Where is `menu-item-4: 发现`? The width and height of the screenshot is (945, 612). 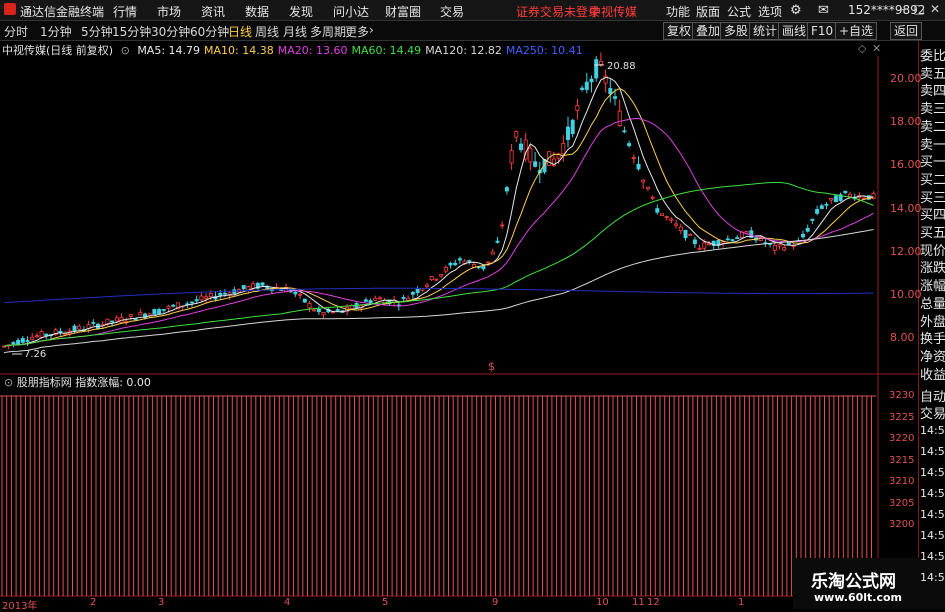 menu-item-4: 发现 is located at coordinates (301, 11).